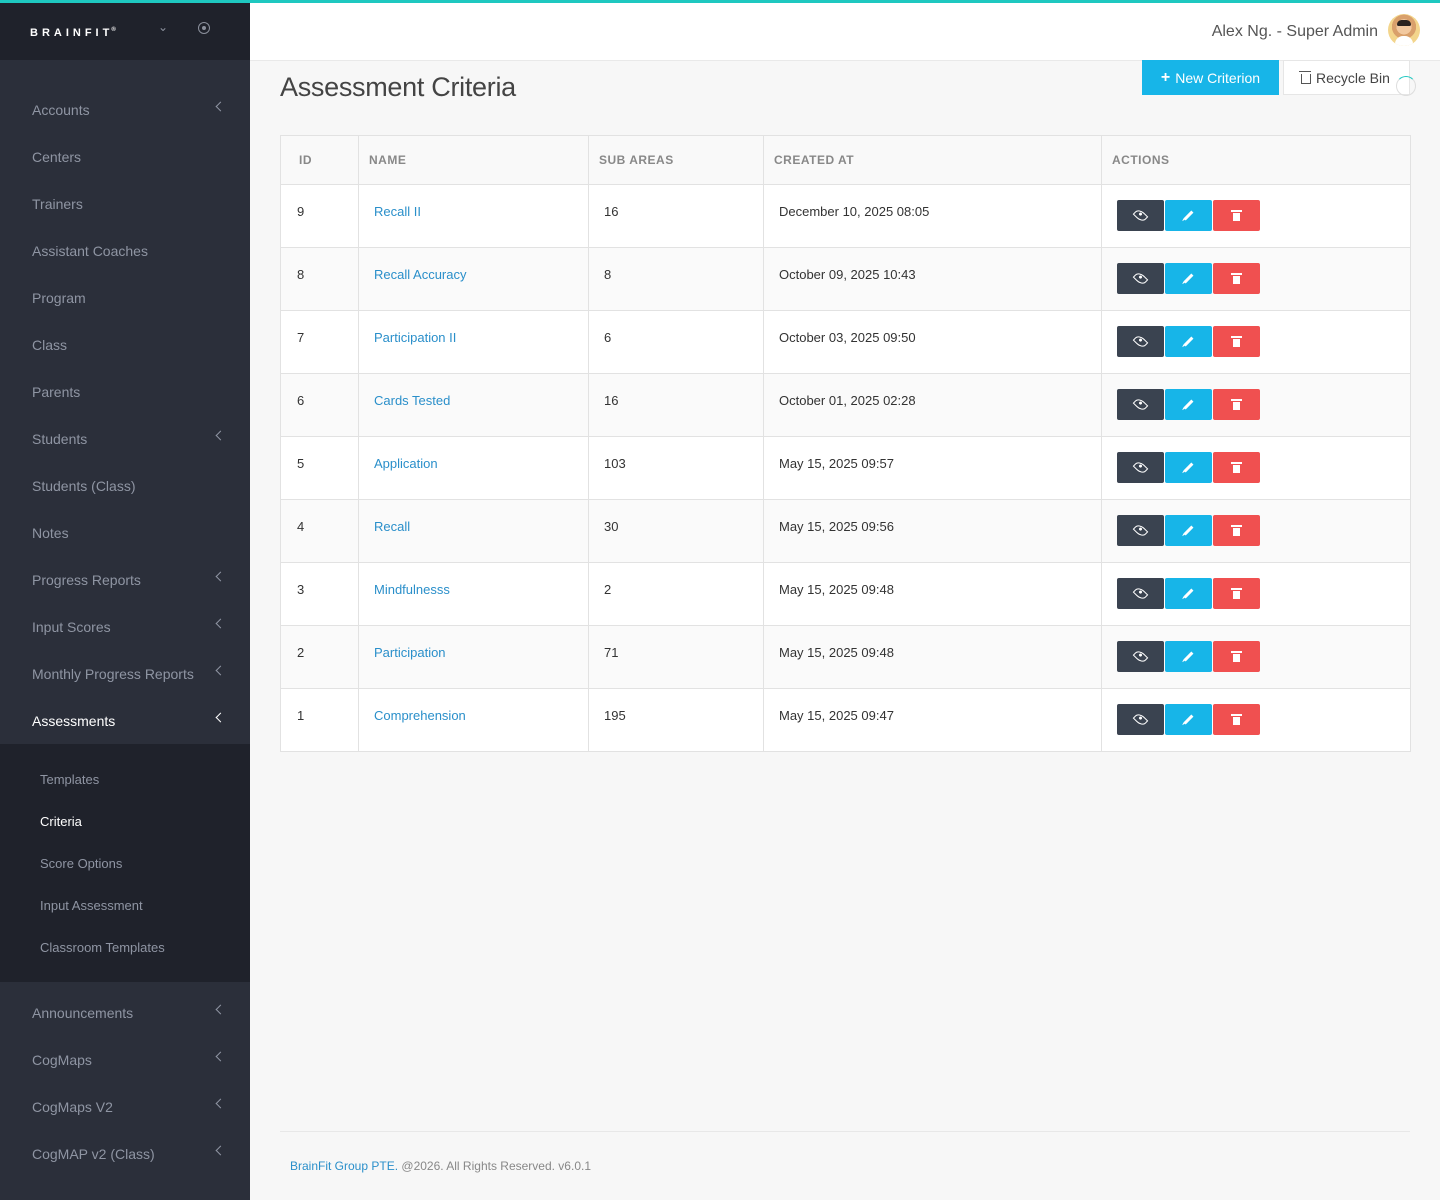  Describe the element at coordinates (125, 344) in the screenshot. I see `sidebar-item-class: Class` at that location.